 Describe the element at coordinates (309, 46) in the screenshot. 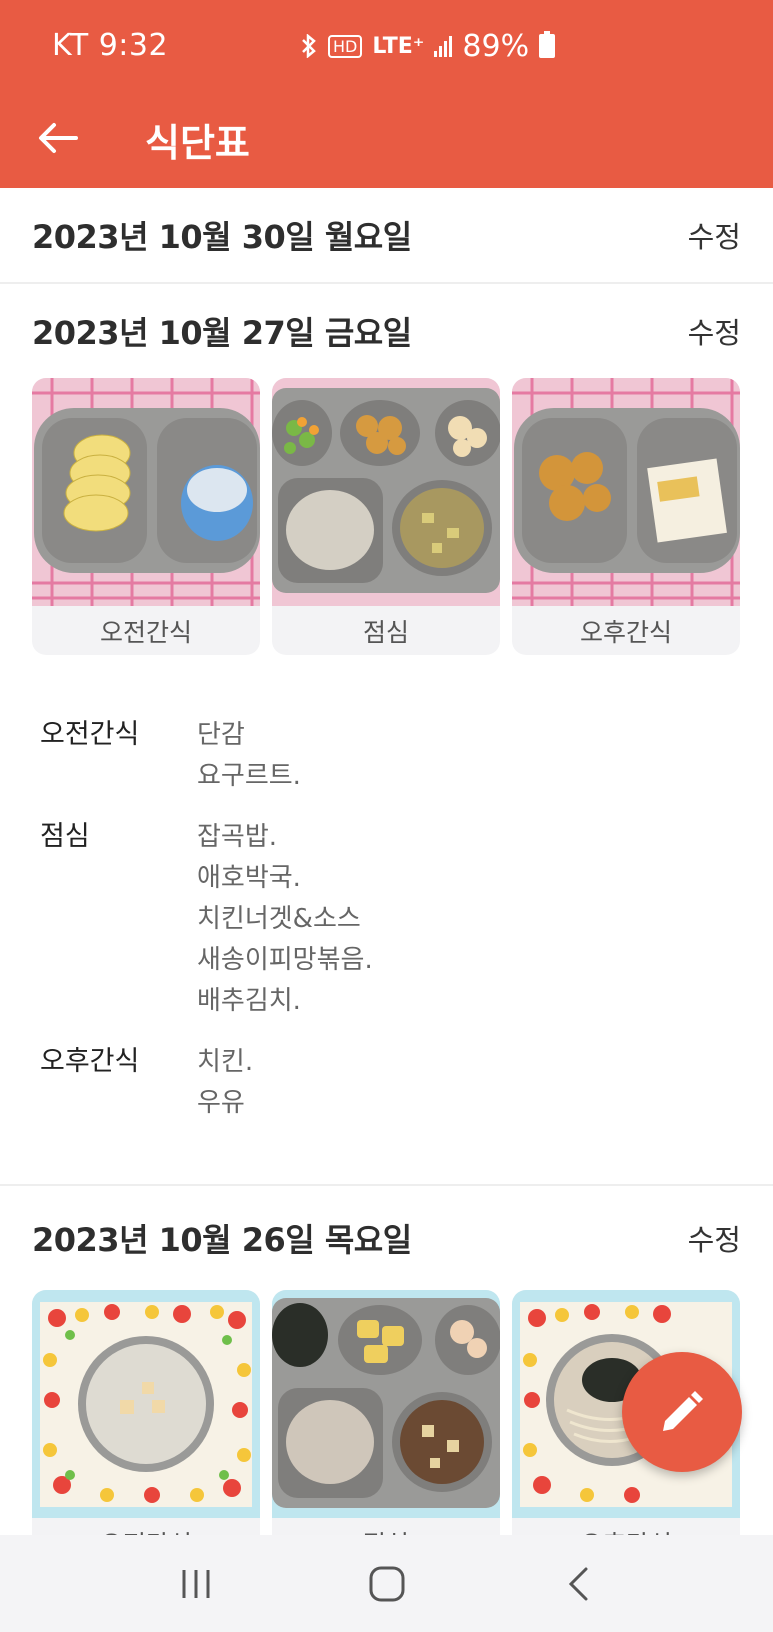

I see `bluetooth-icon` at that location.